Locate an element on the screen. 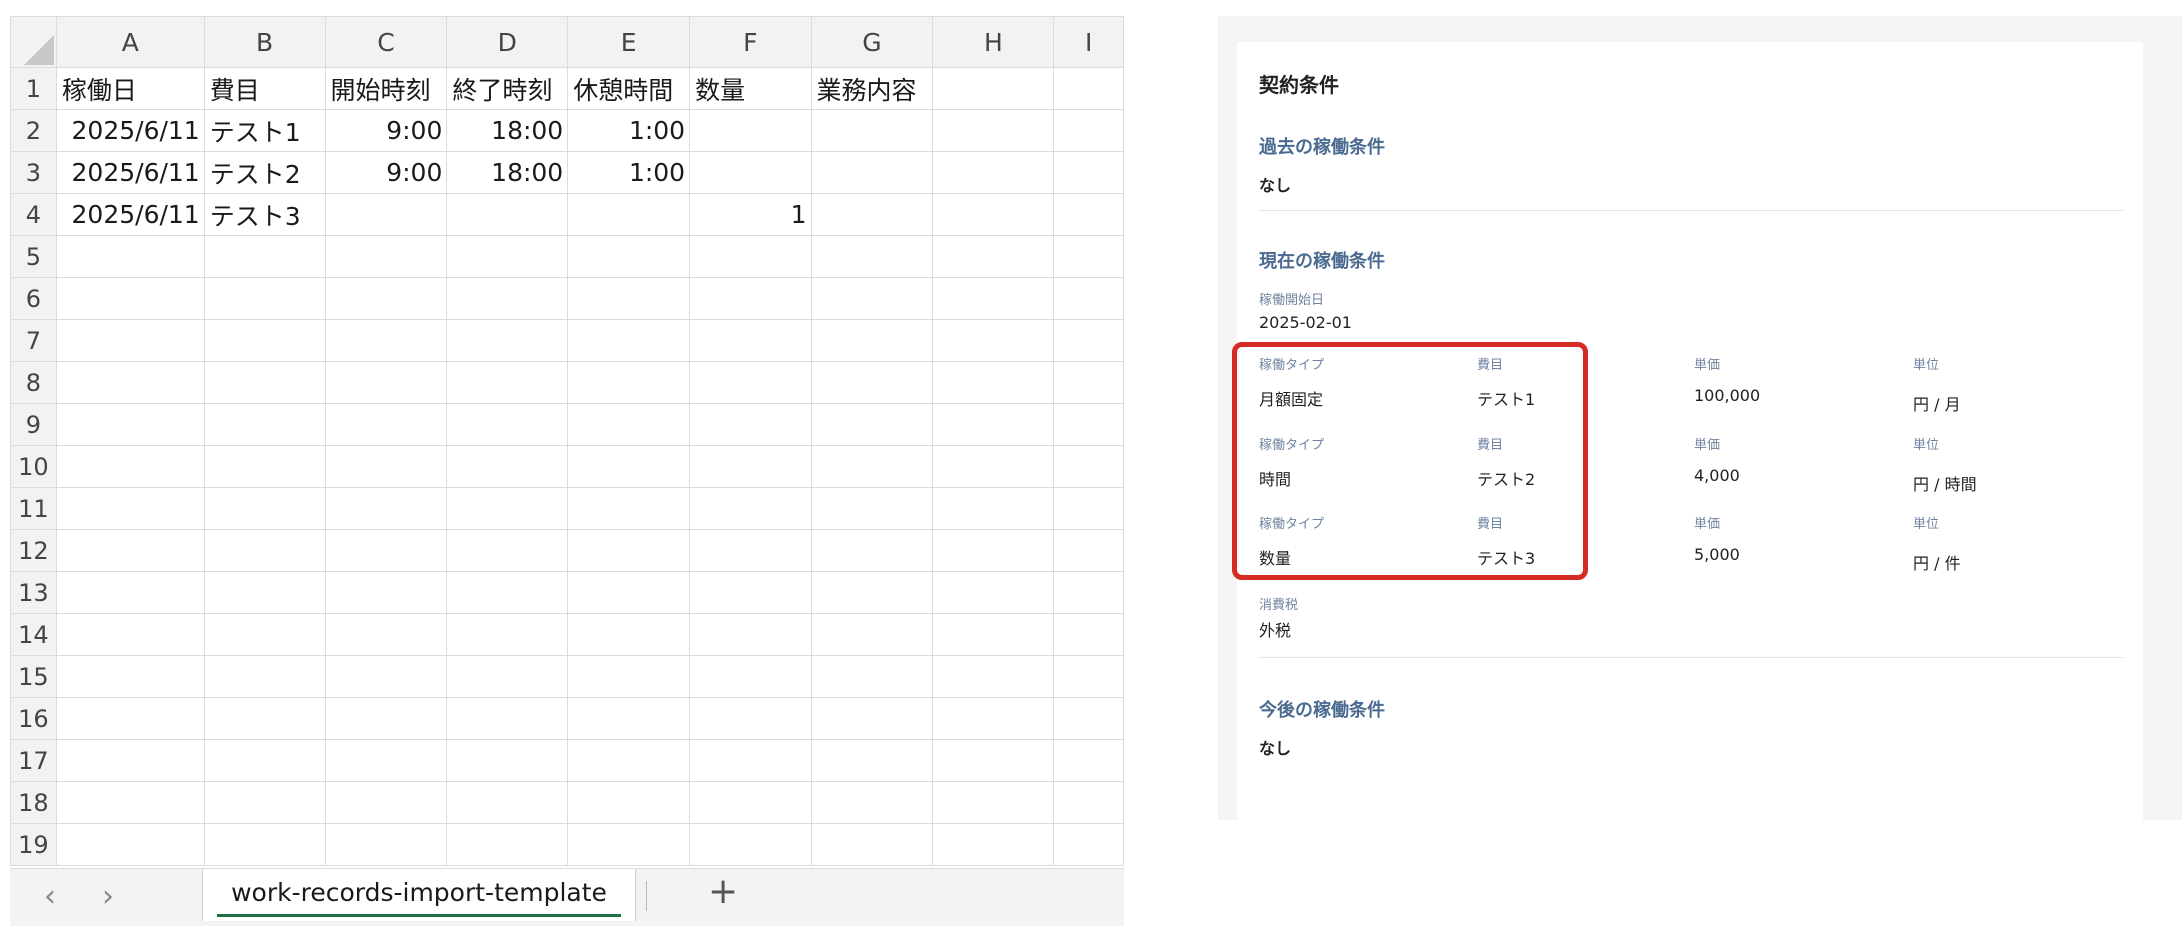 This screenshot has height=934, width=2182. column-header: C is located at coordinates (386, 42).